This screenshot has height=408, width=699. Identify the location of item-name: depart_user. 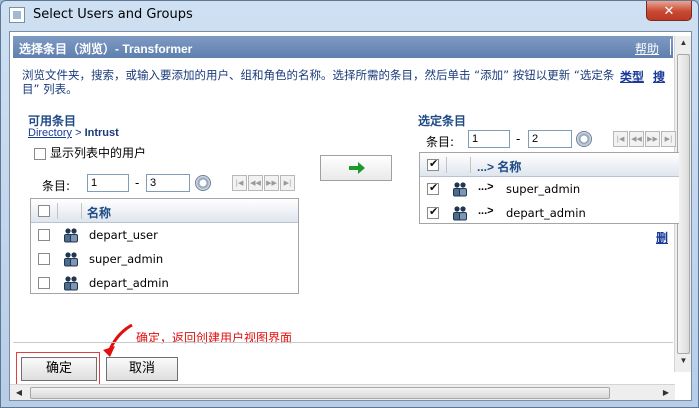
(123, 235).